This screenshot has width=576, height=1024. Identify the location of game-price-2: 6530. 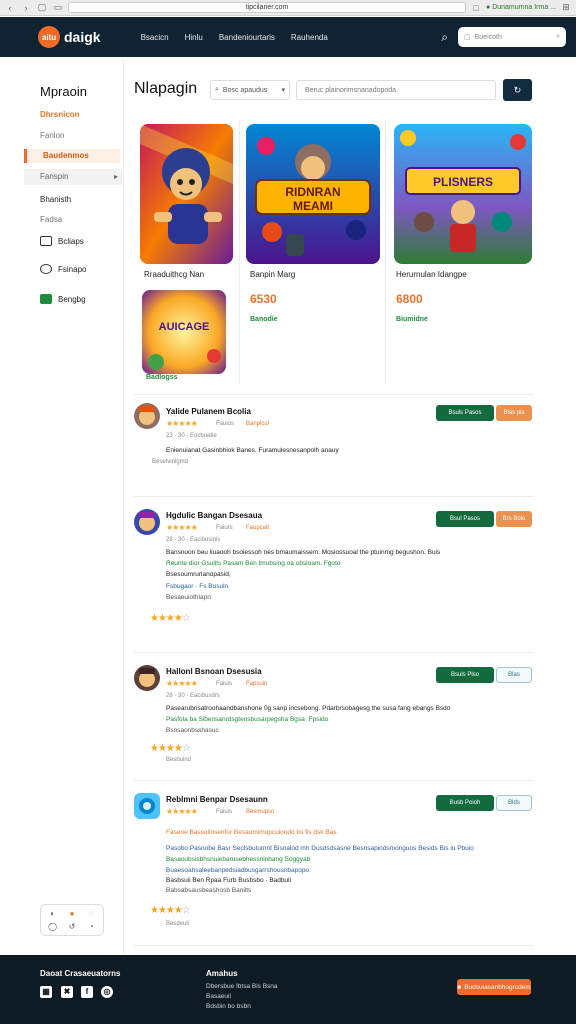
(263, 299).